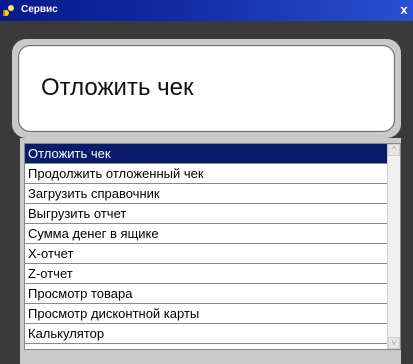 This screenshot has width=413, height=364. I want to click on list-item: Просмотр дисконтной карты, so click(207, 314).